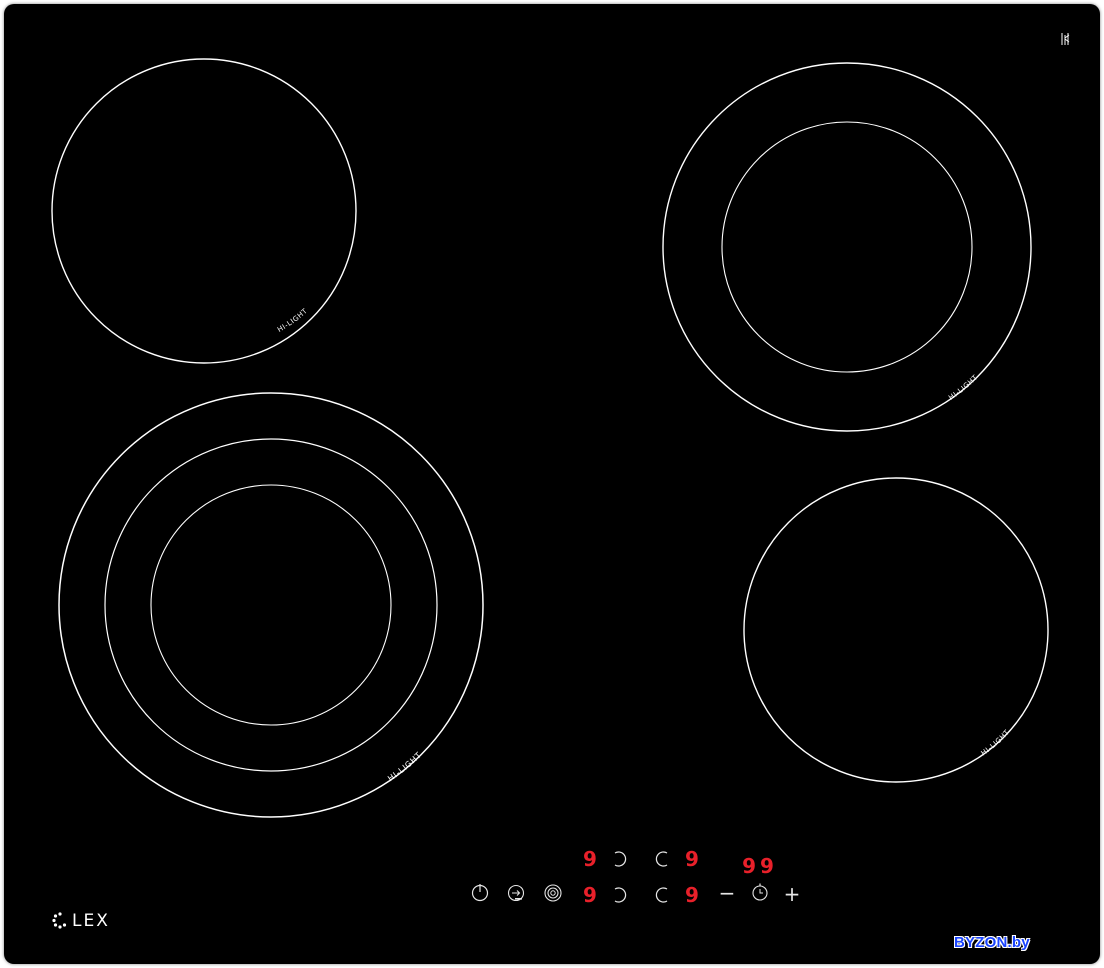  What do you see at coordinates (992, 942) in the screenshot?
I see `watermark: BYZON.by` at bounding box center [992, 942].